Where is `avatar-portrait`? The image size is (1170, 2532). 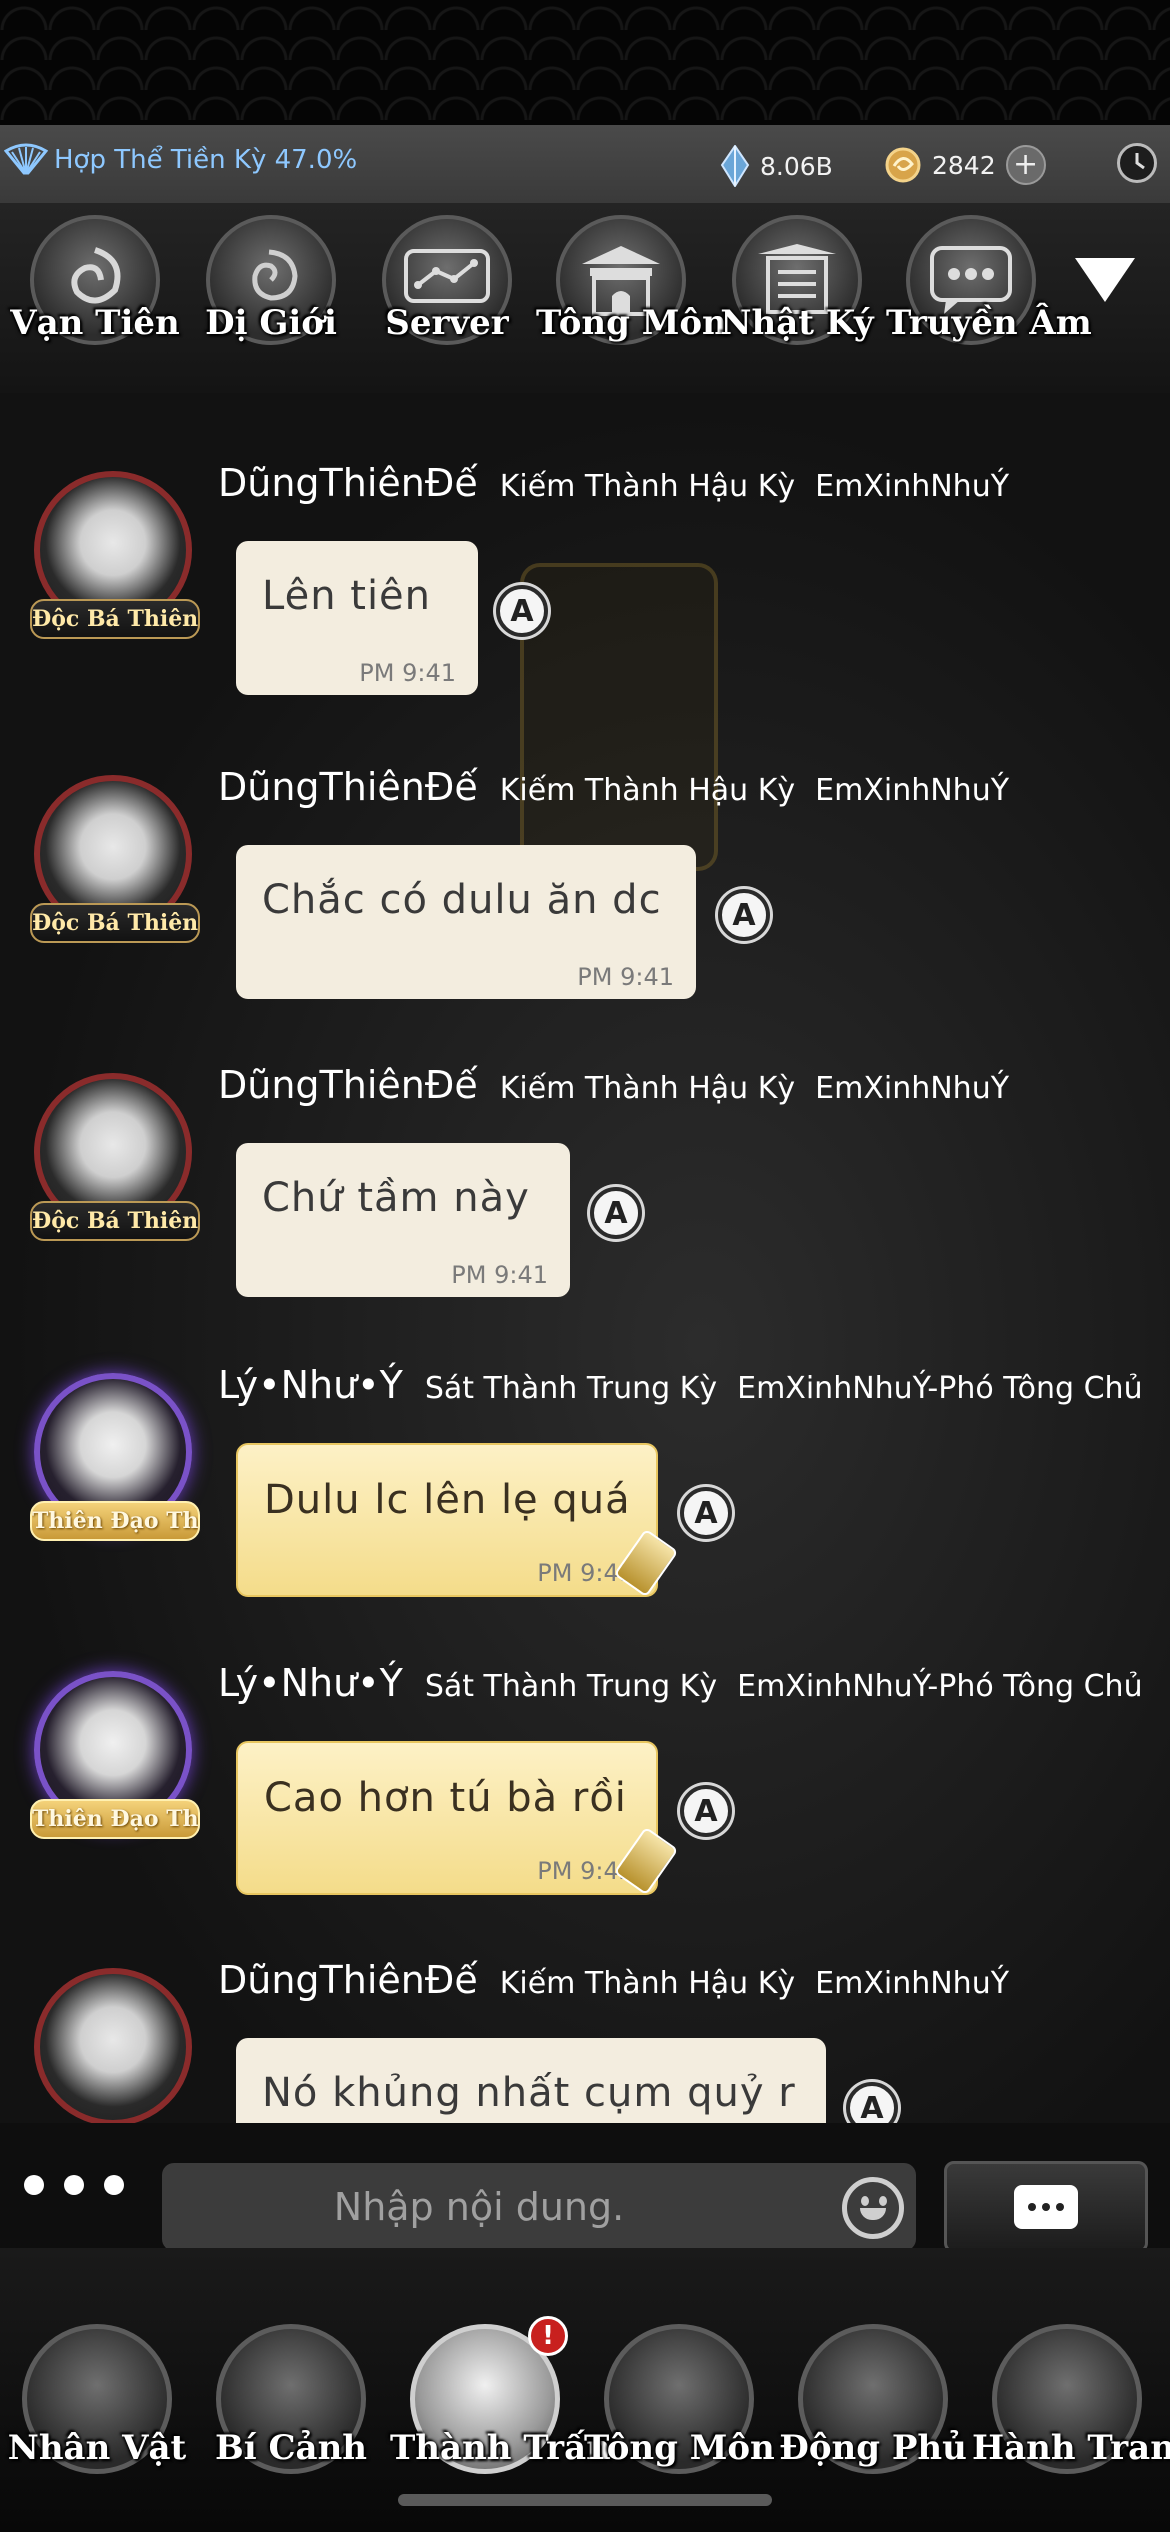
avatar-portrait is located at coordinates (113, 2045).